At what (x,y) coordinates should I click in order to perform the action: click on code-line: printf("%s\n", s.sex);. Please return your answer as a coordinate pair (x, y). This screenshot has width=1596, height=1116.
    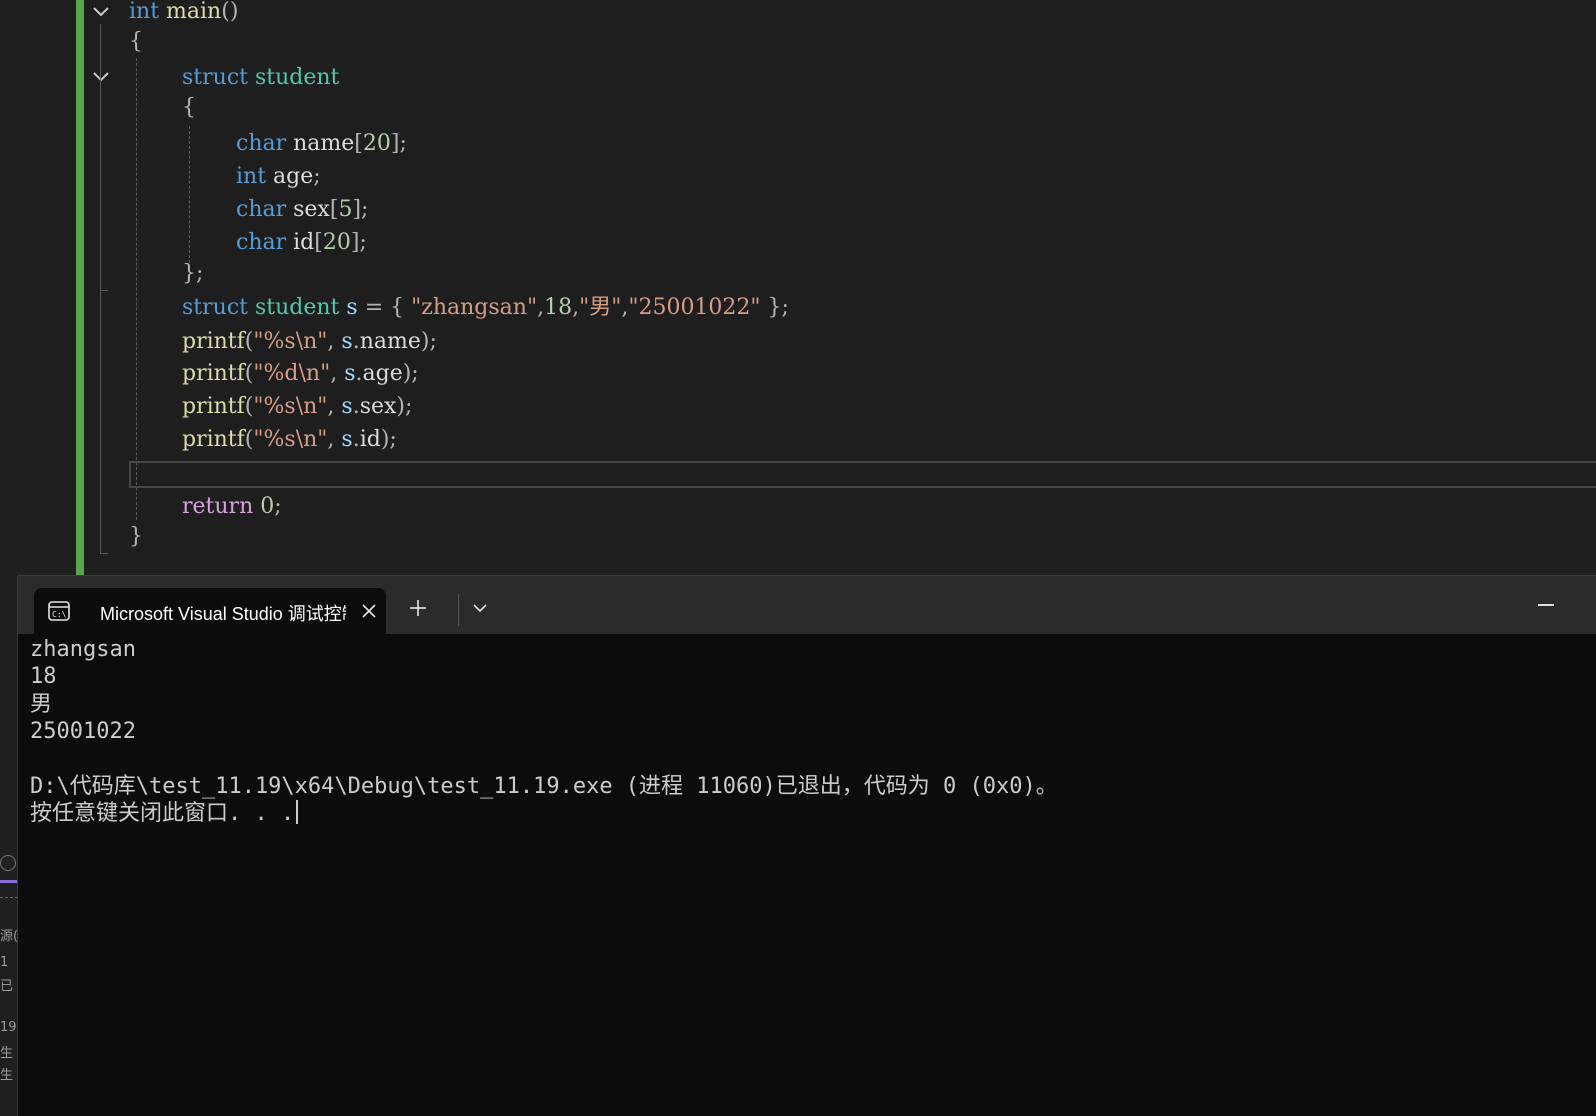
    Looking at the image, I should click on (297, 406).